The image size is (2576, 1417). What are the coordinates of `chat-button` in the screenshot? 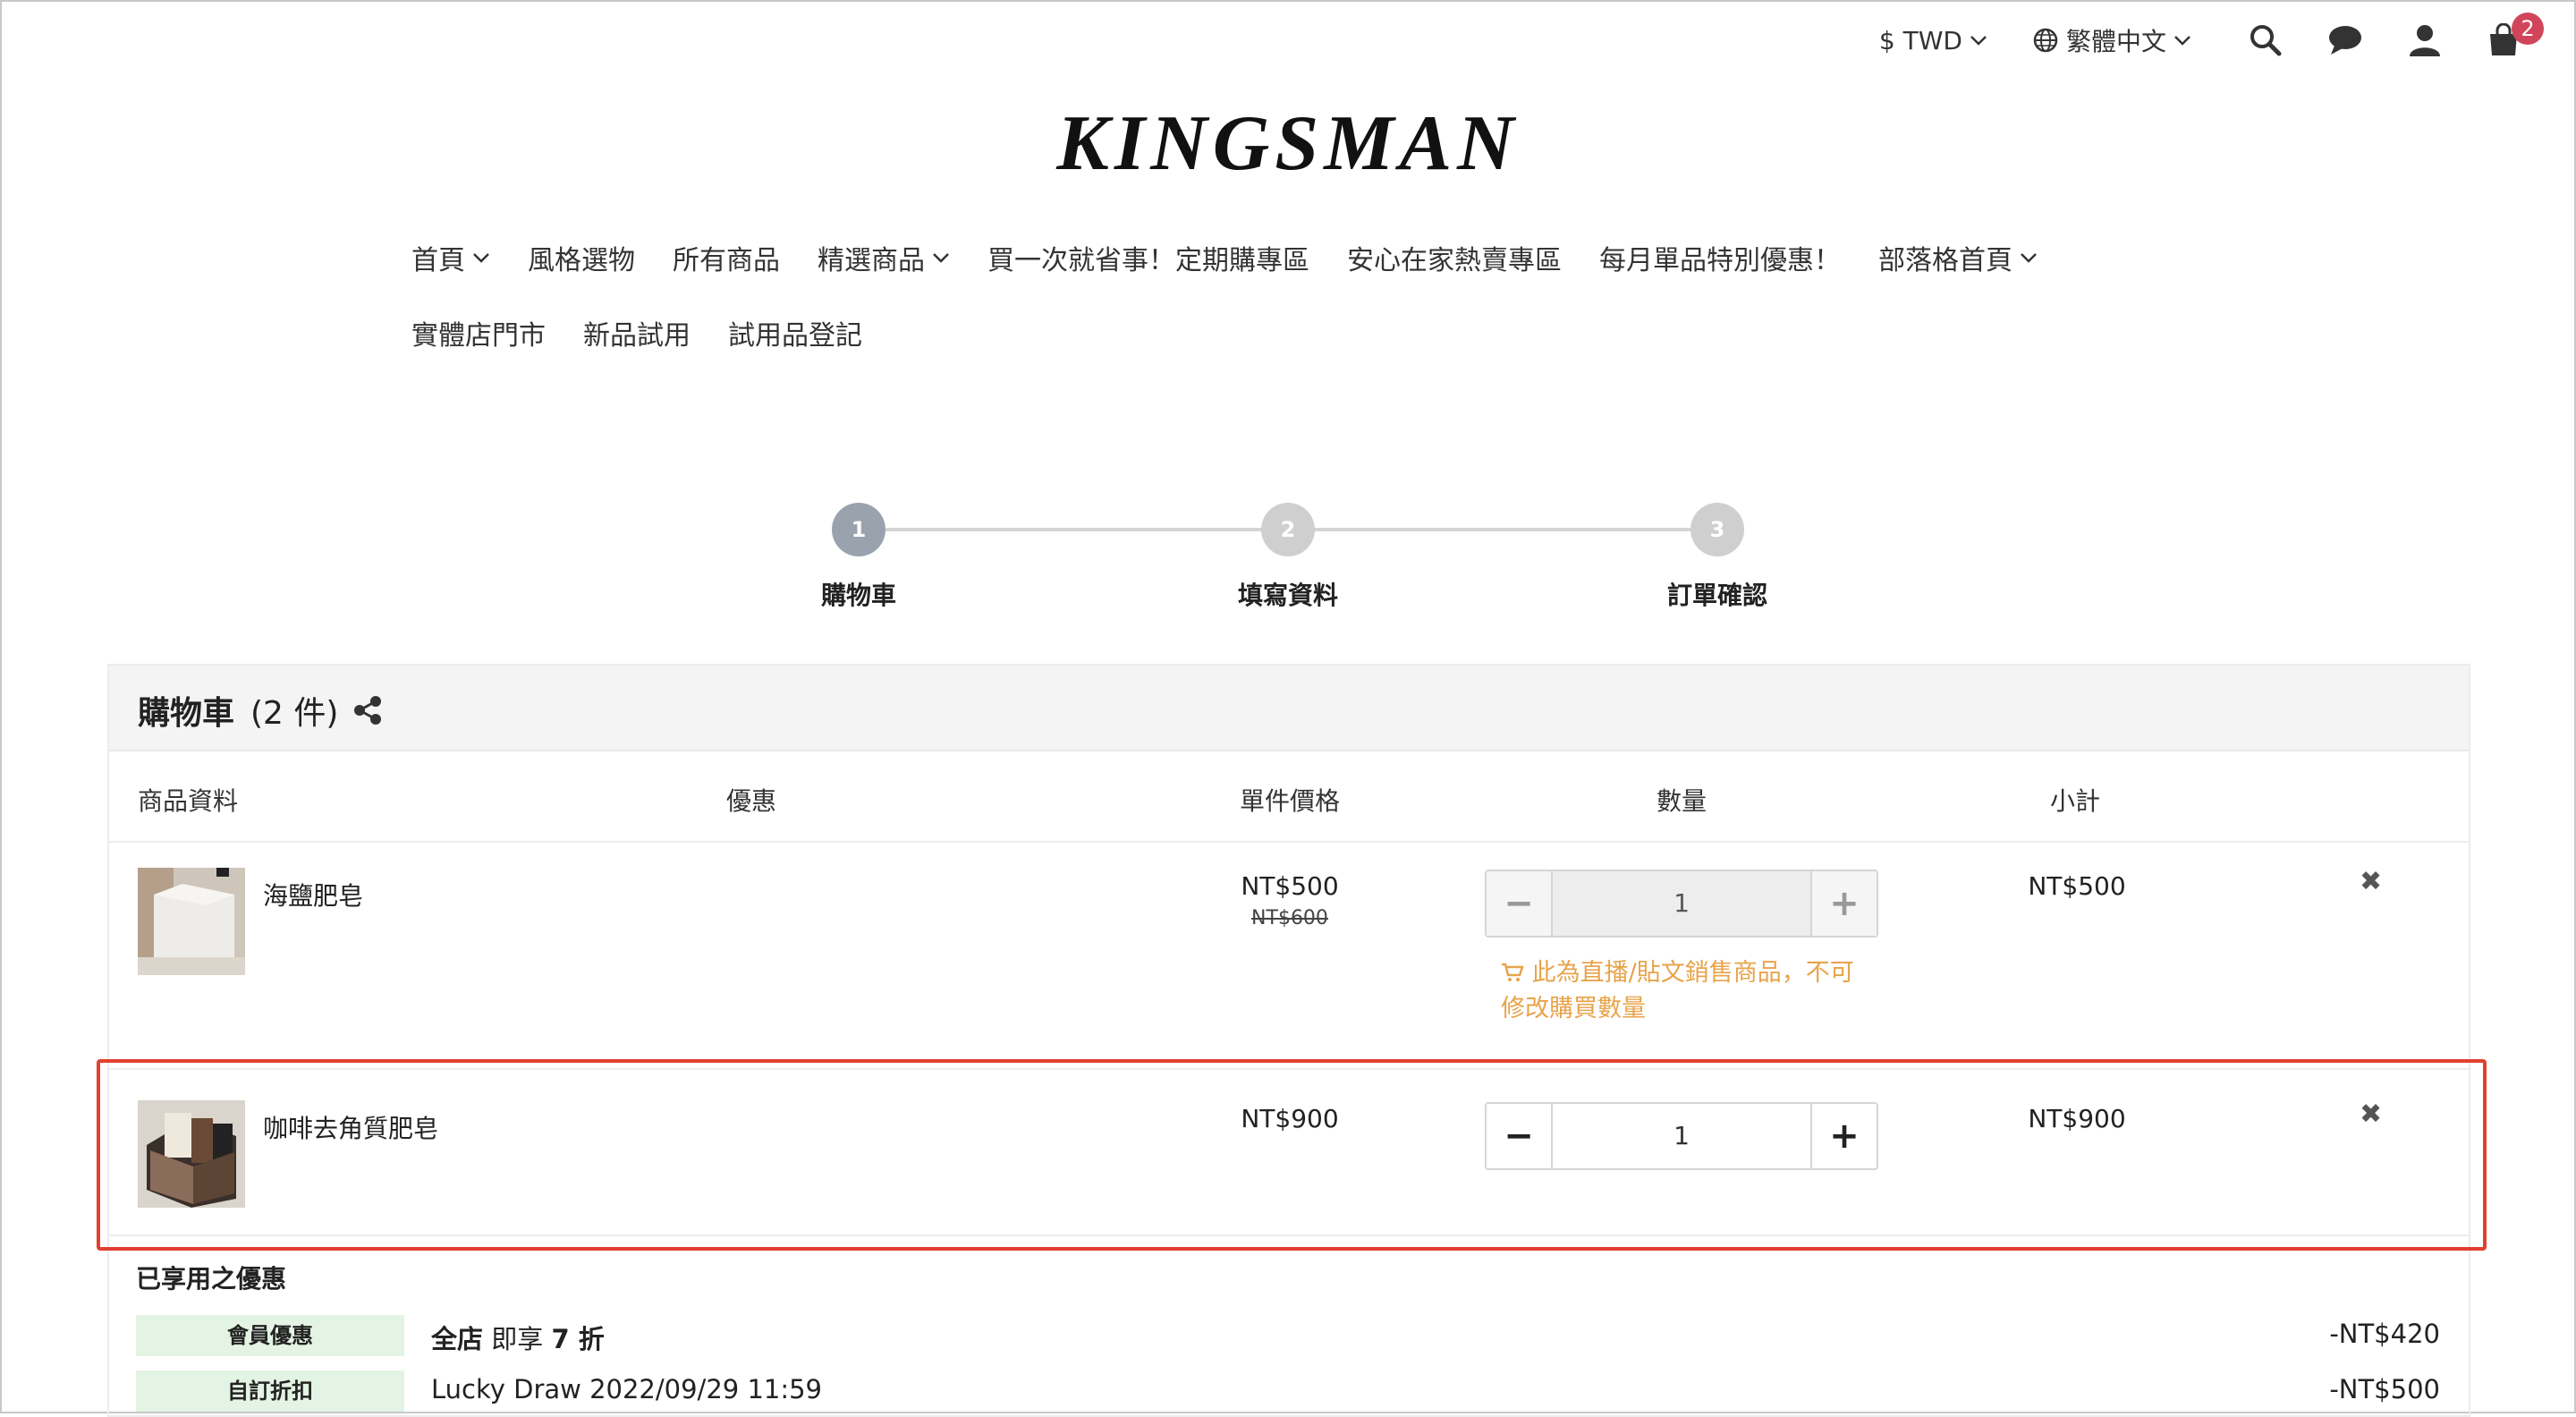 It's located at (2345, 40).